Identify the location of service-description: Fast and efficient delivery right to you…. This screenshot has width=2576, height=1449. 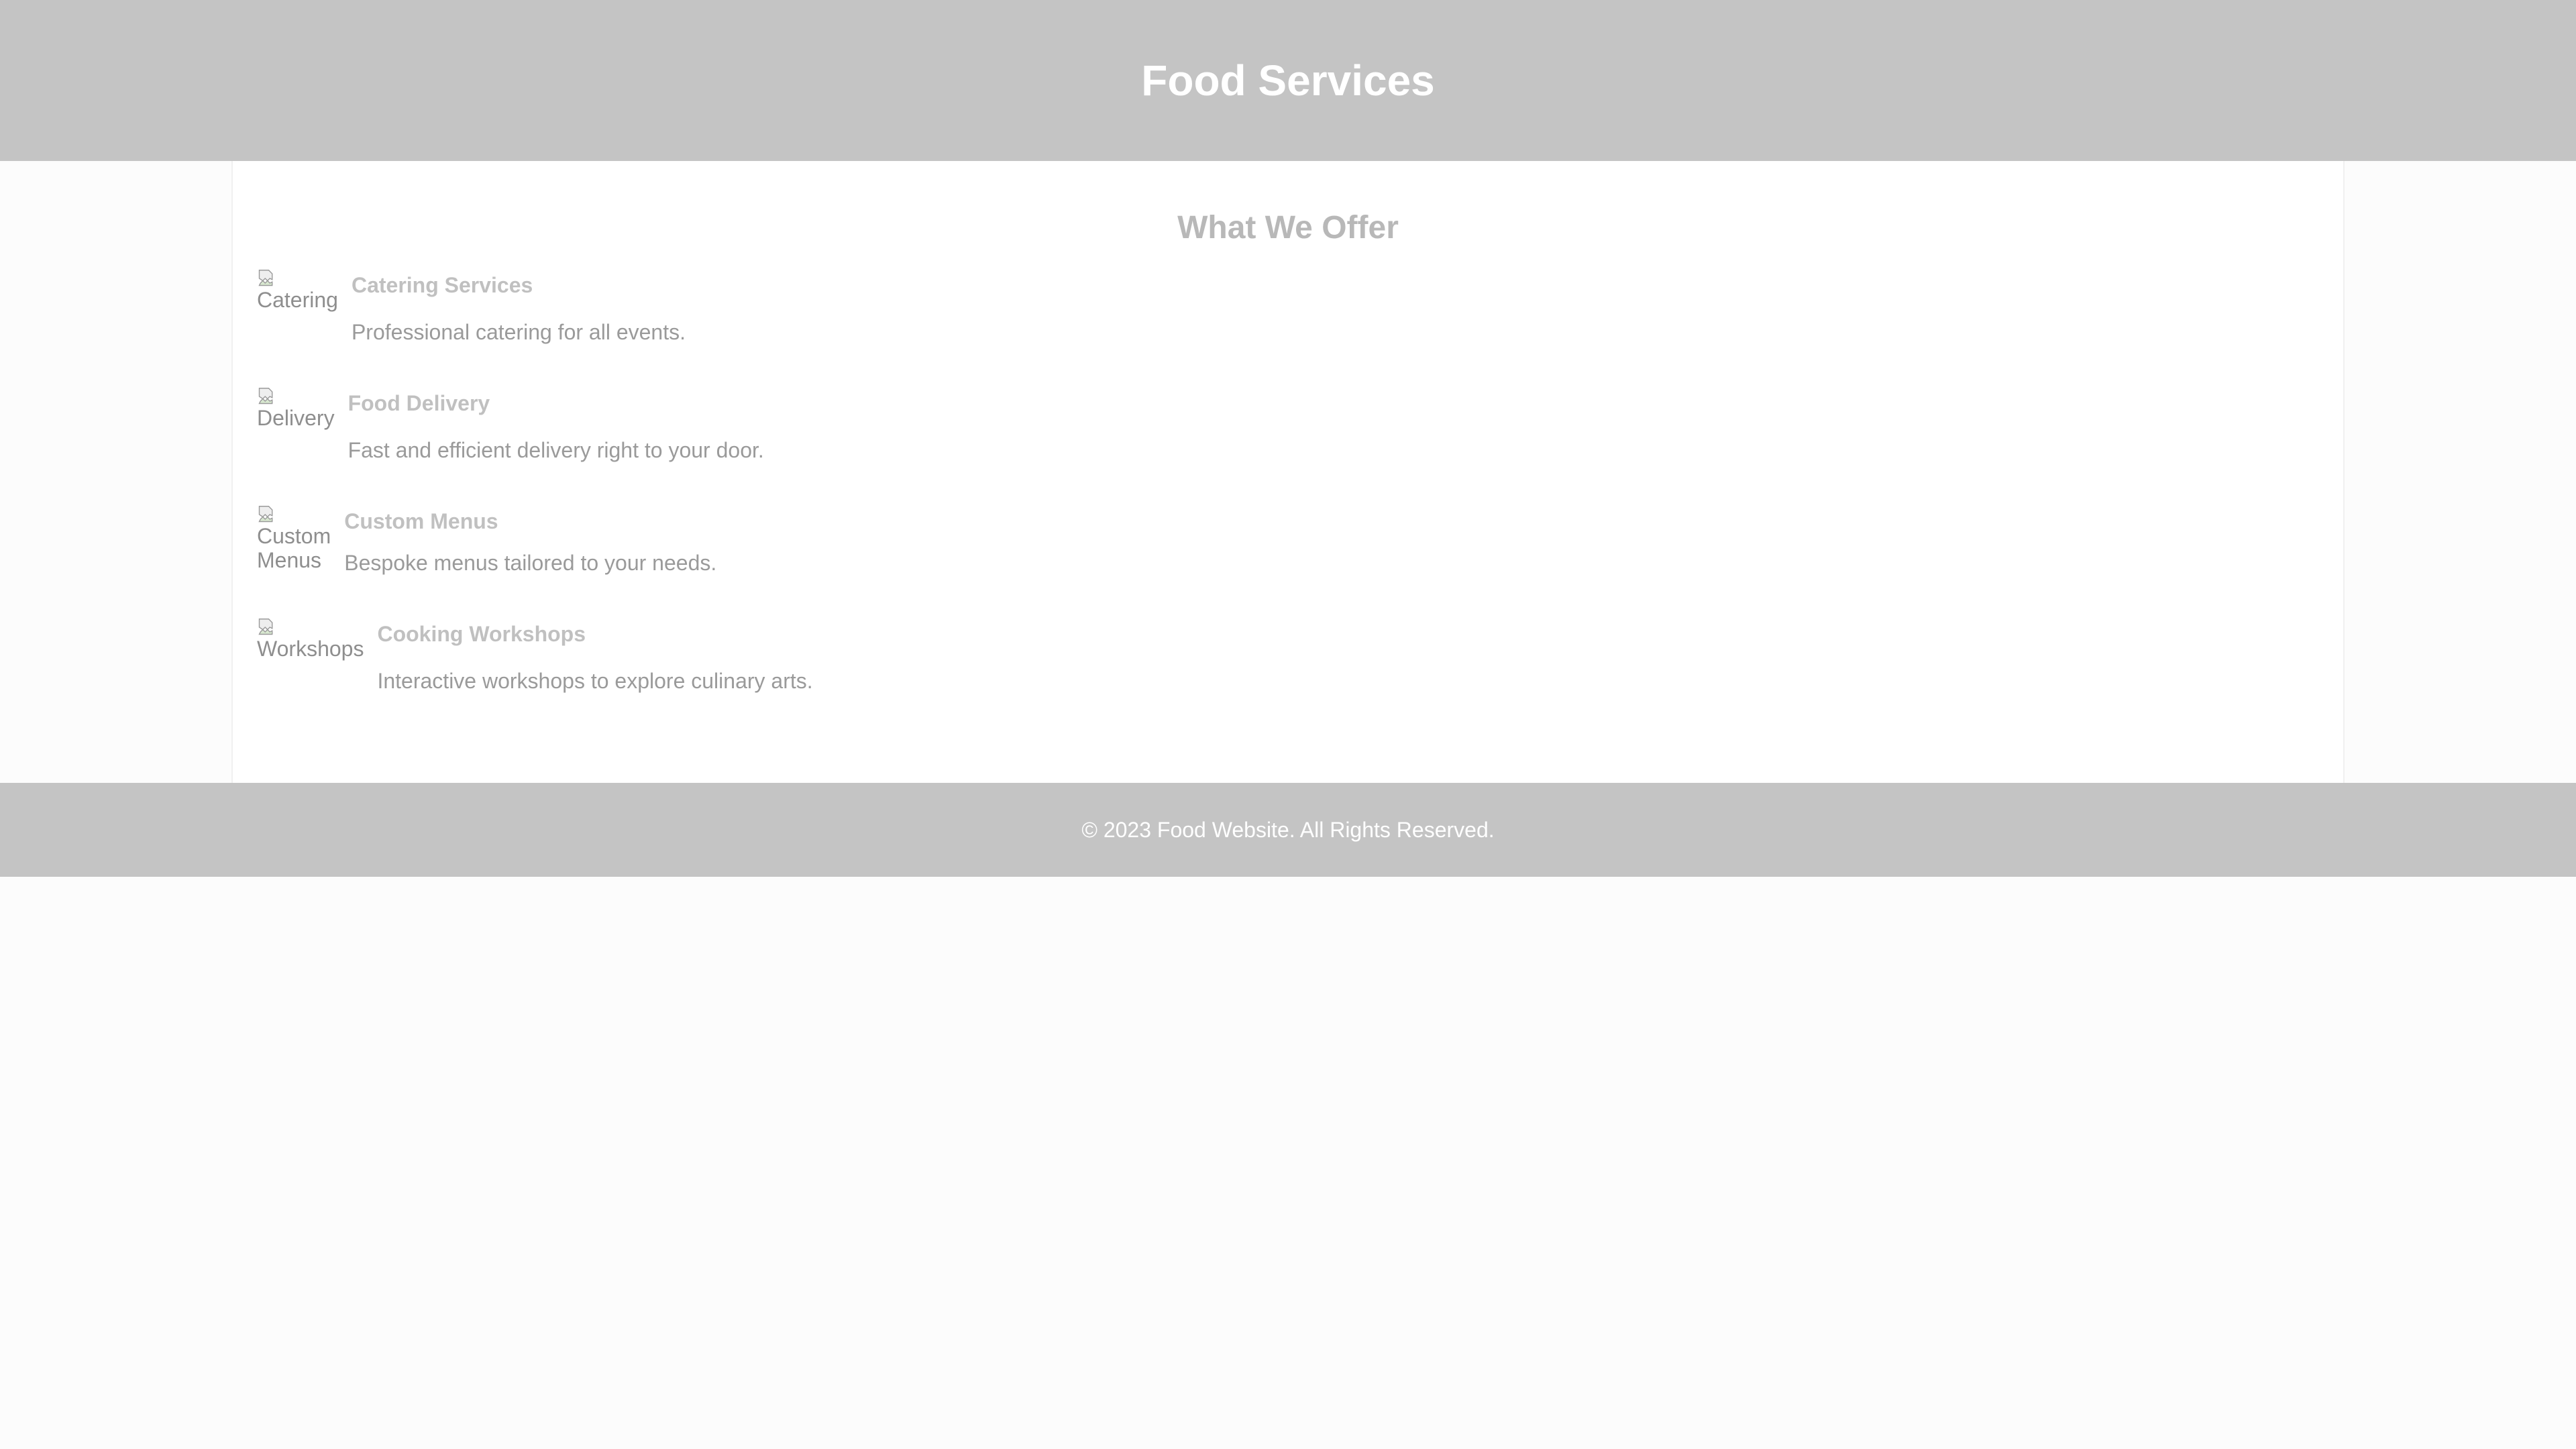
(555, 450).